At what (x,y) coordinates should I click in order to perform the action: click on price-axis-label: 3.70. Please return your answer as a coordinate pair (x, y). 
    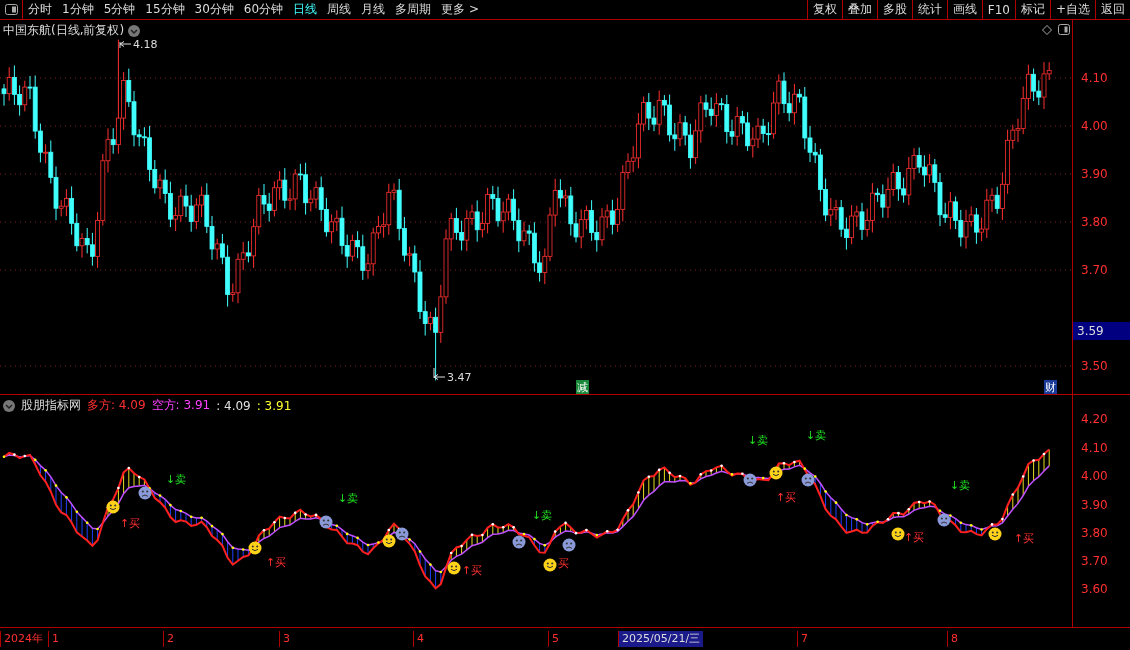
    Looking at the image, I should click on (1094, 270).